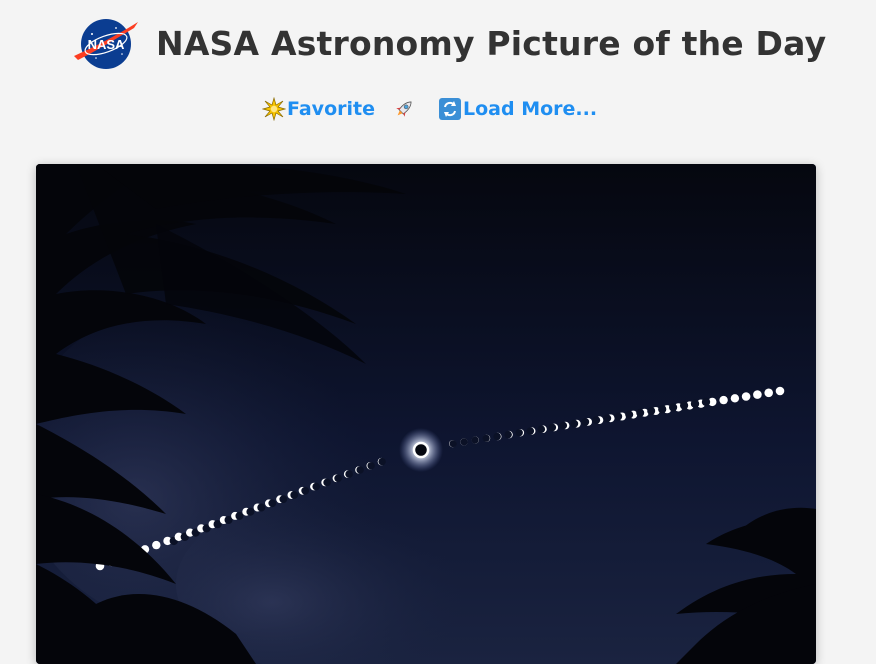  I want to click on refresh-icon, so click(450, 109).